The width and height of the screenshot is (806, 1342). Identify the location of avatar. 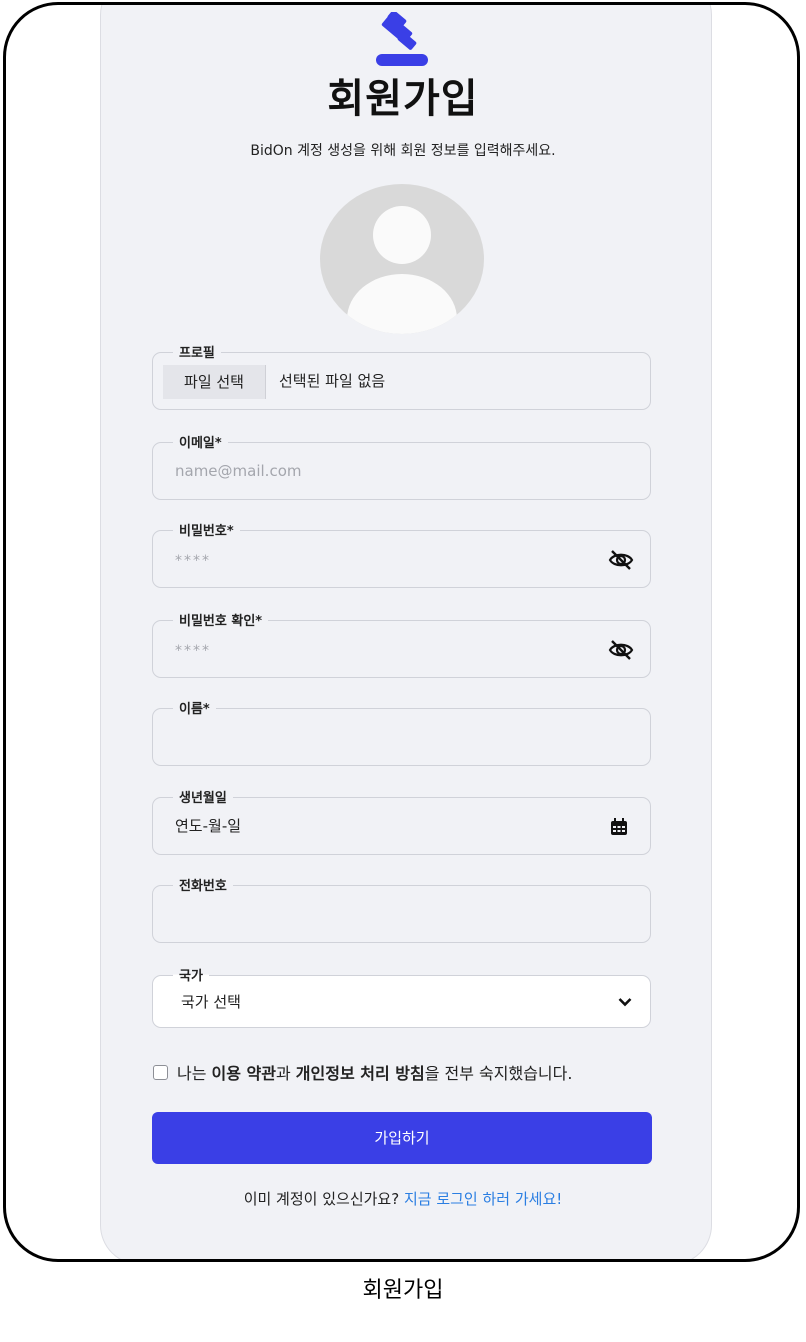
(402, 259).